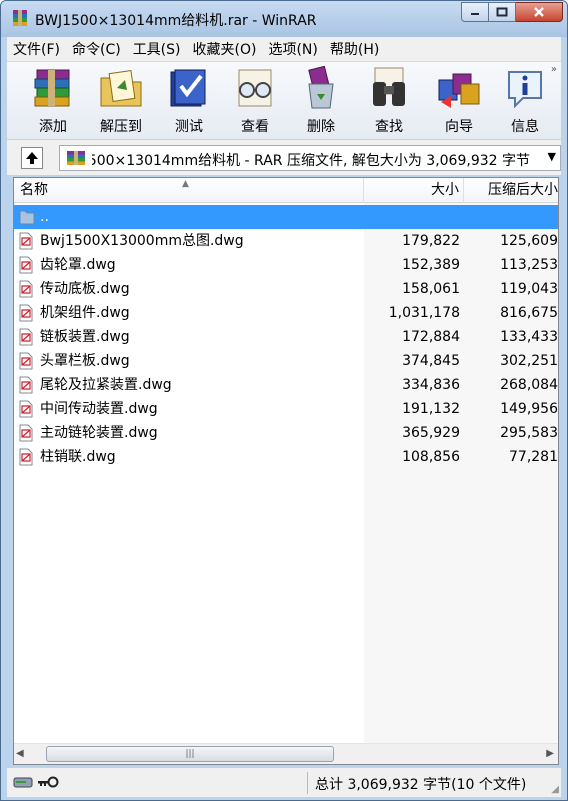  I want to click on add-label: 添加, so click(53, 127).